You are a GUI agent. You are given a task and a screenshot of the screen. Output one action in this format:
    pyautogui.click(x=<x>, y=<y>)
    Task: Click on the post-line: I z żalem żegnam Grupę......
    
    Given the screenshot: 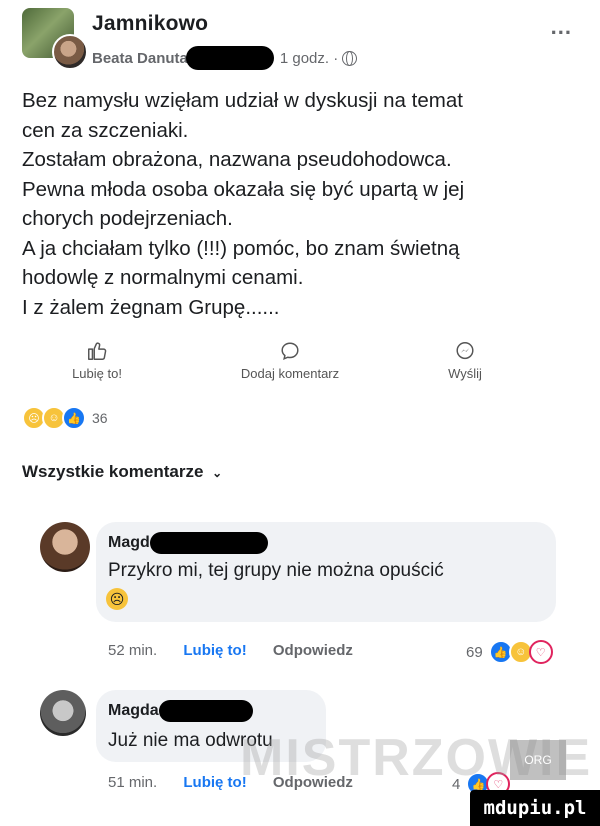 What is the action you would take?
    pyautogui.click(x=151, y=307)
    